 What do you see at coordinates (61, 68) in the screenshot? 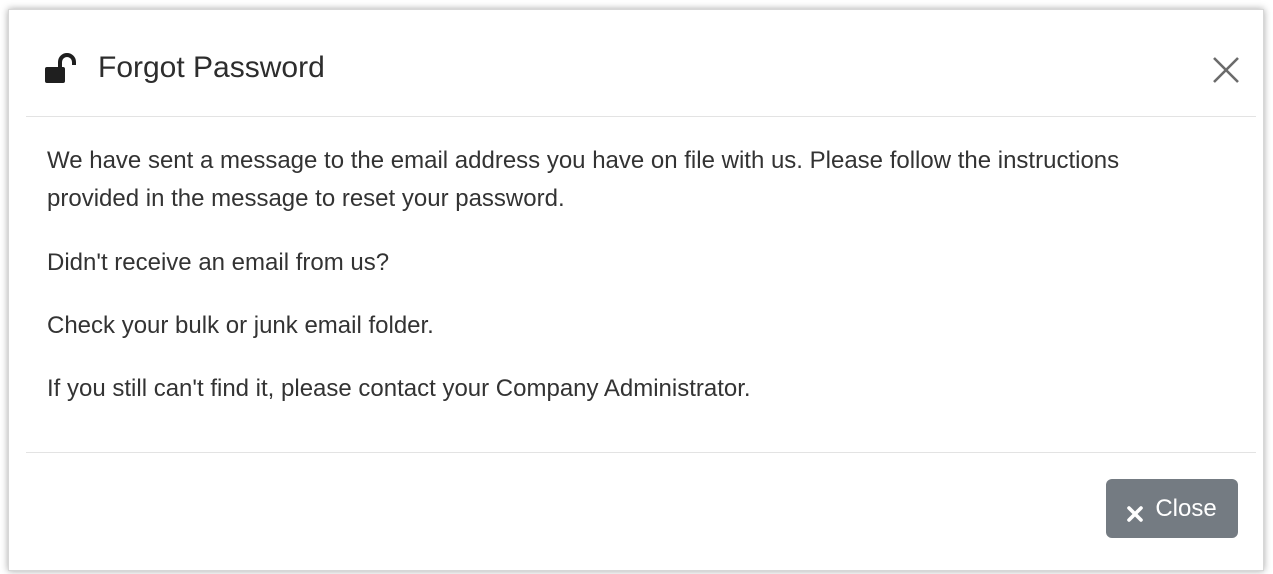
I see `unlock-icon` at bounding box center [61, 68].